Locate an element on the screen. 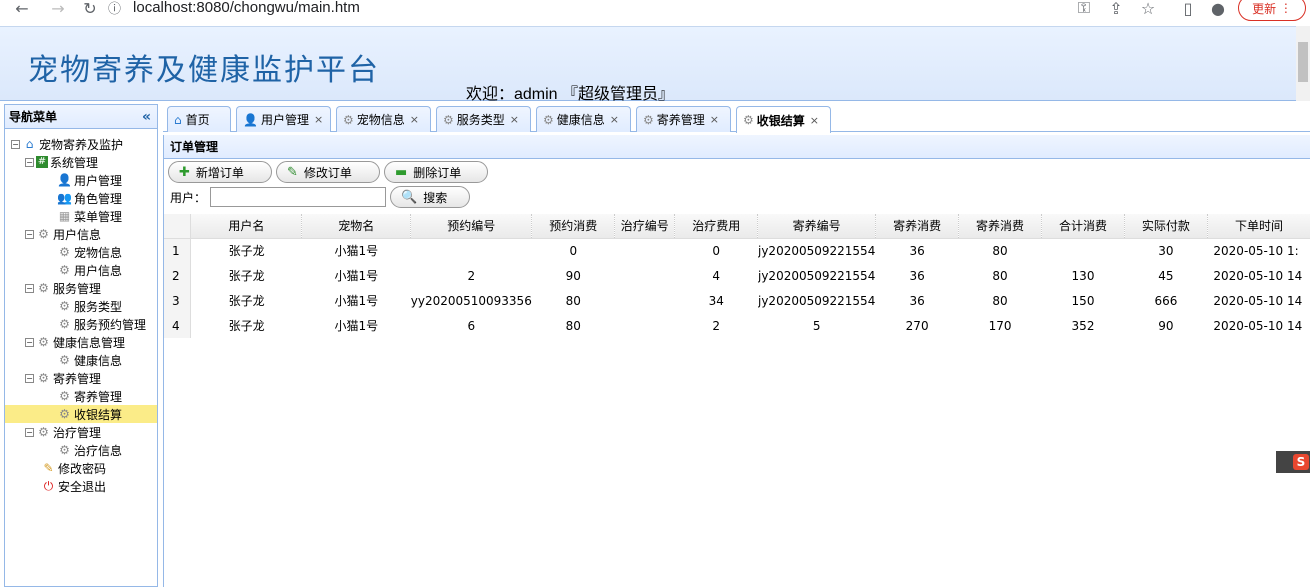 Image resolution: width=1310 pixels, height=587 pixels. edit-order-button: ✎ 修改订单 is located at coordinates (328, 172).